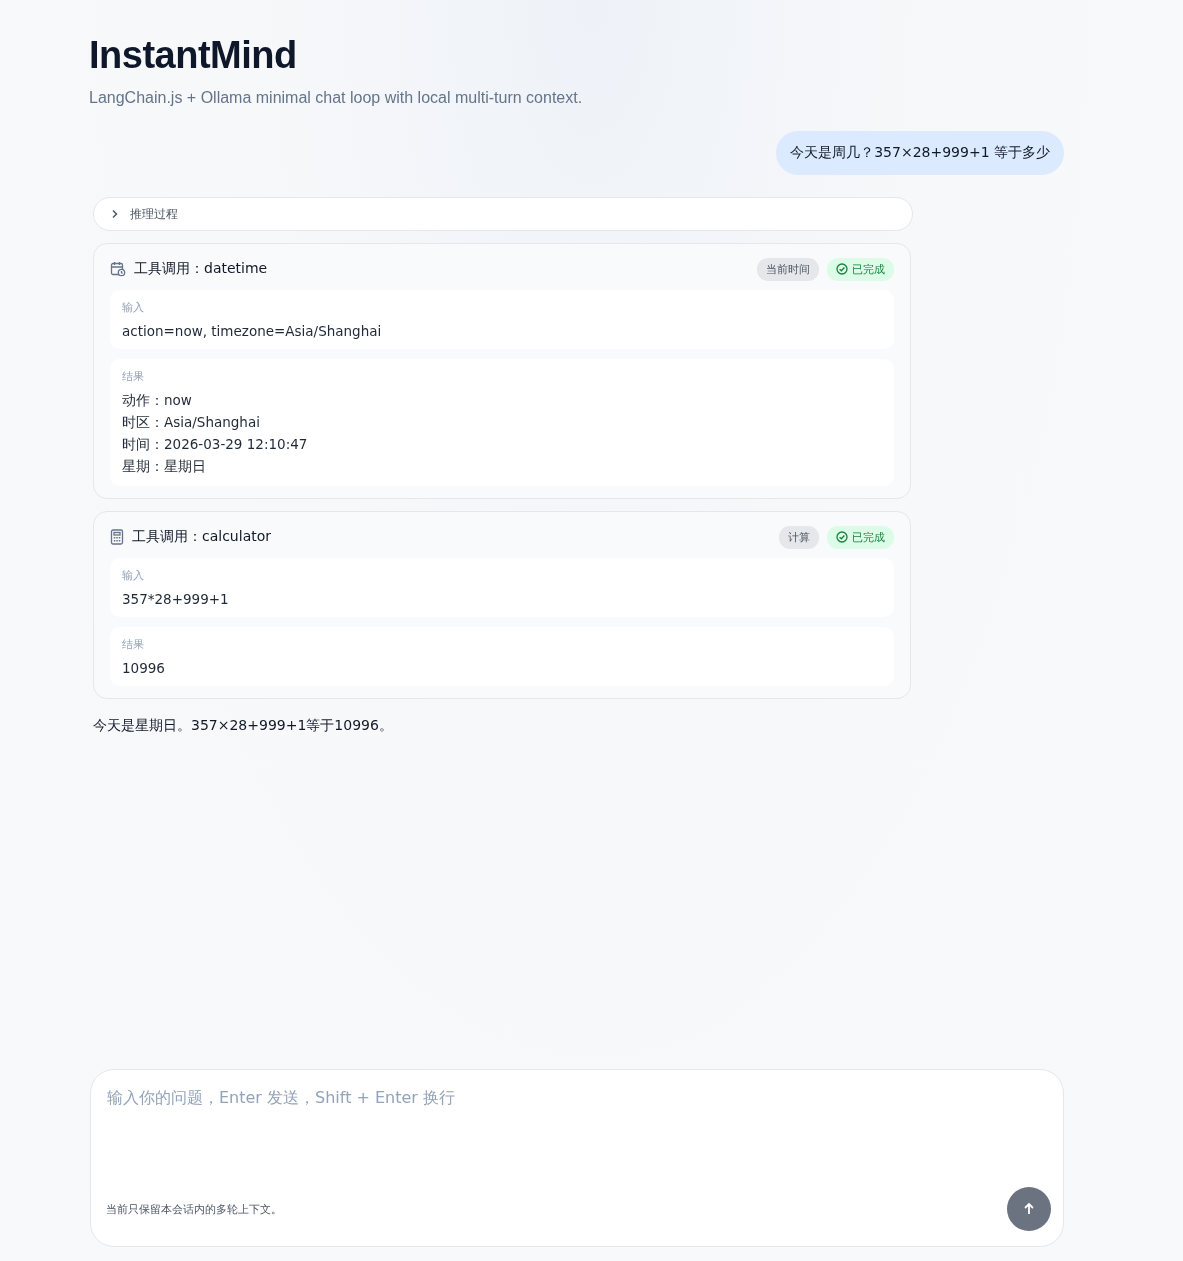 The width and height of the screenshot is (1183, 1261). I want to click on assistant-message: 今天是星期日。357×28+999+1等于10996。, so click(243, 726).